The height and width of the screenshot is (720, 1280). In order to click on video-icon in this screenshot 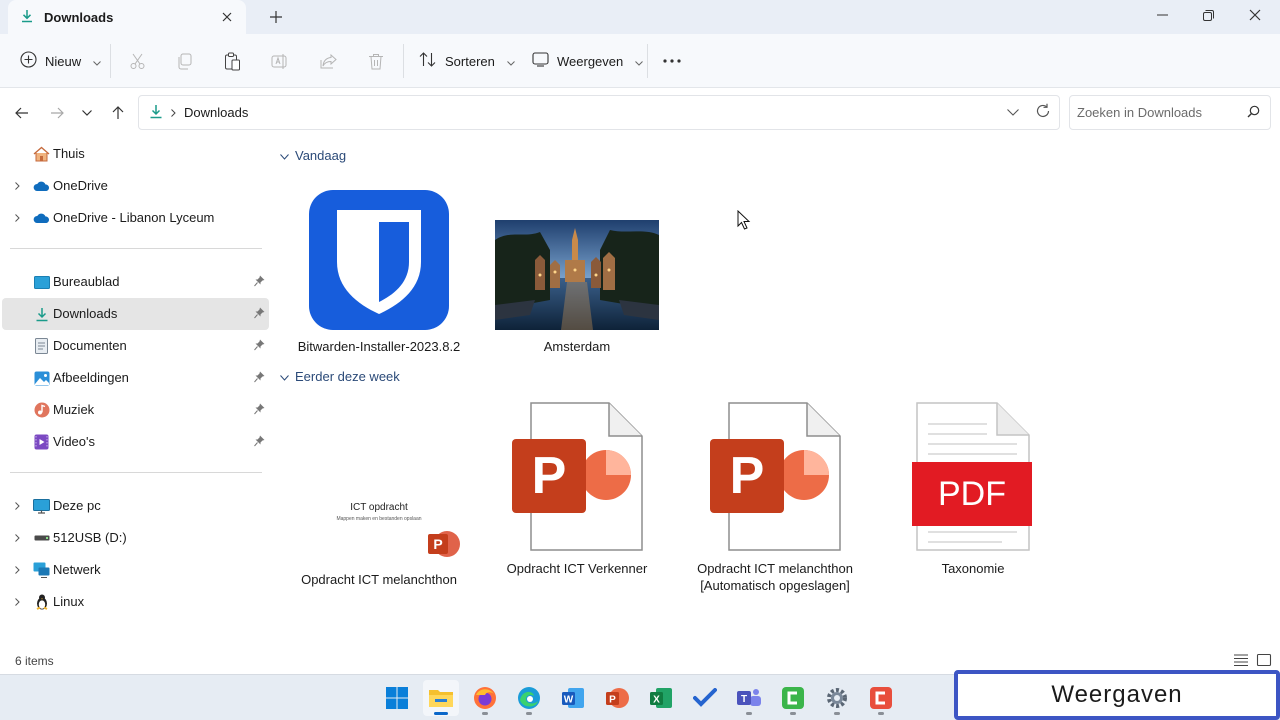, I will do `click(41, 442)`.